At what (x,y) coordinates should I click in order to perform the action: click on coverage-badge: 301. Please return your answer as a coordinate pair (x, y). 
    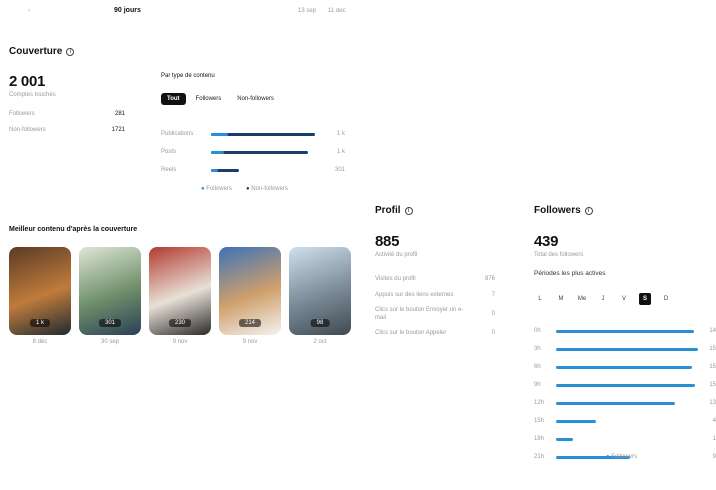
    Looking at the image, I should click on (110, 323).